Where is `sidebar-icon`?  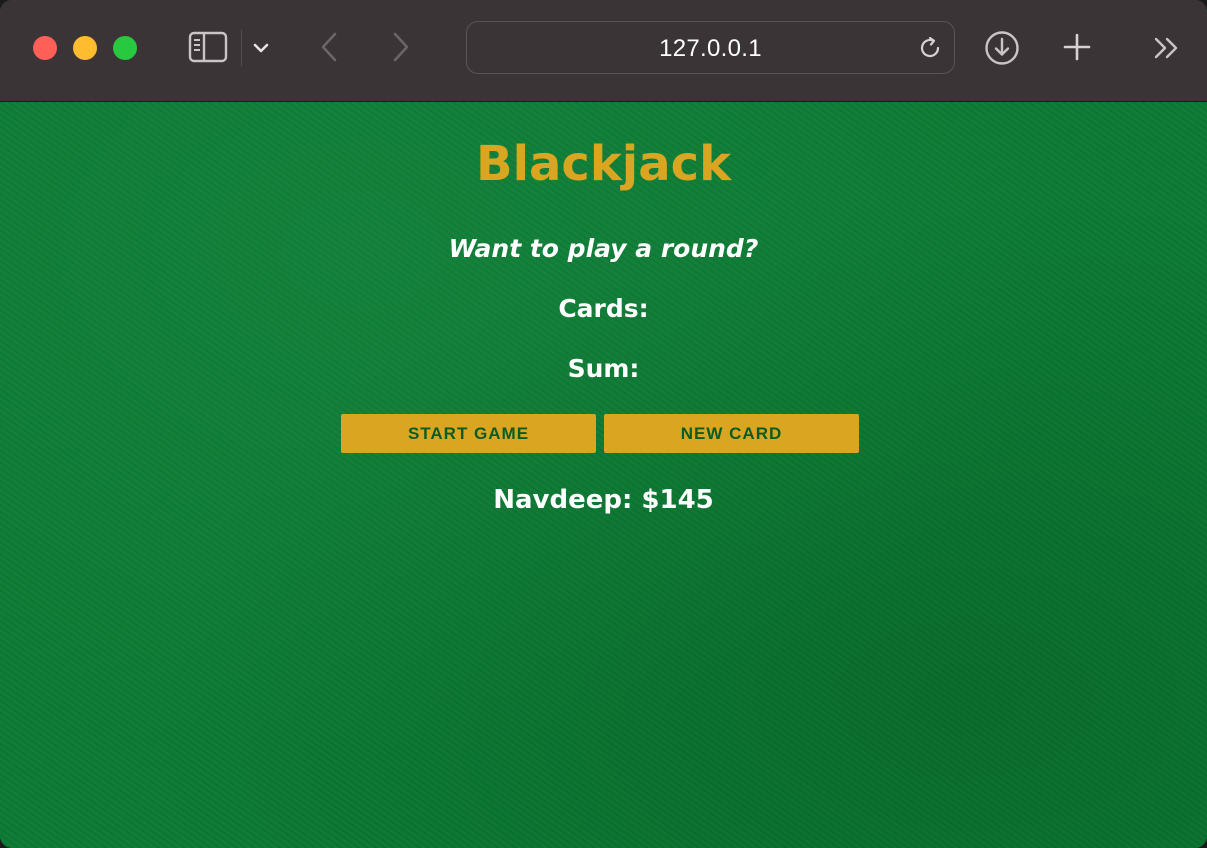
sidebar-icon is located at coordinates (208, 47).